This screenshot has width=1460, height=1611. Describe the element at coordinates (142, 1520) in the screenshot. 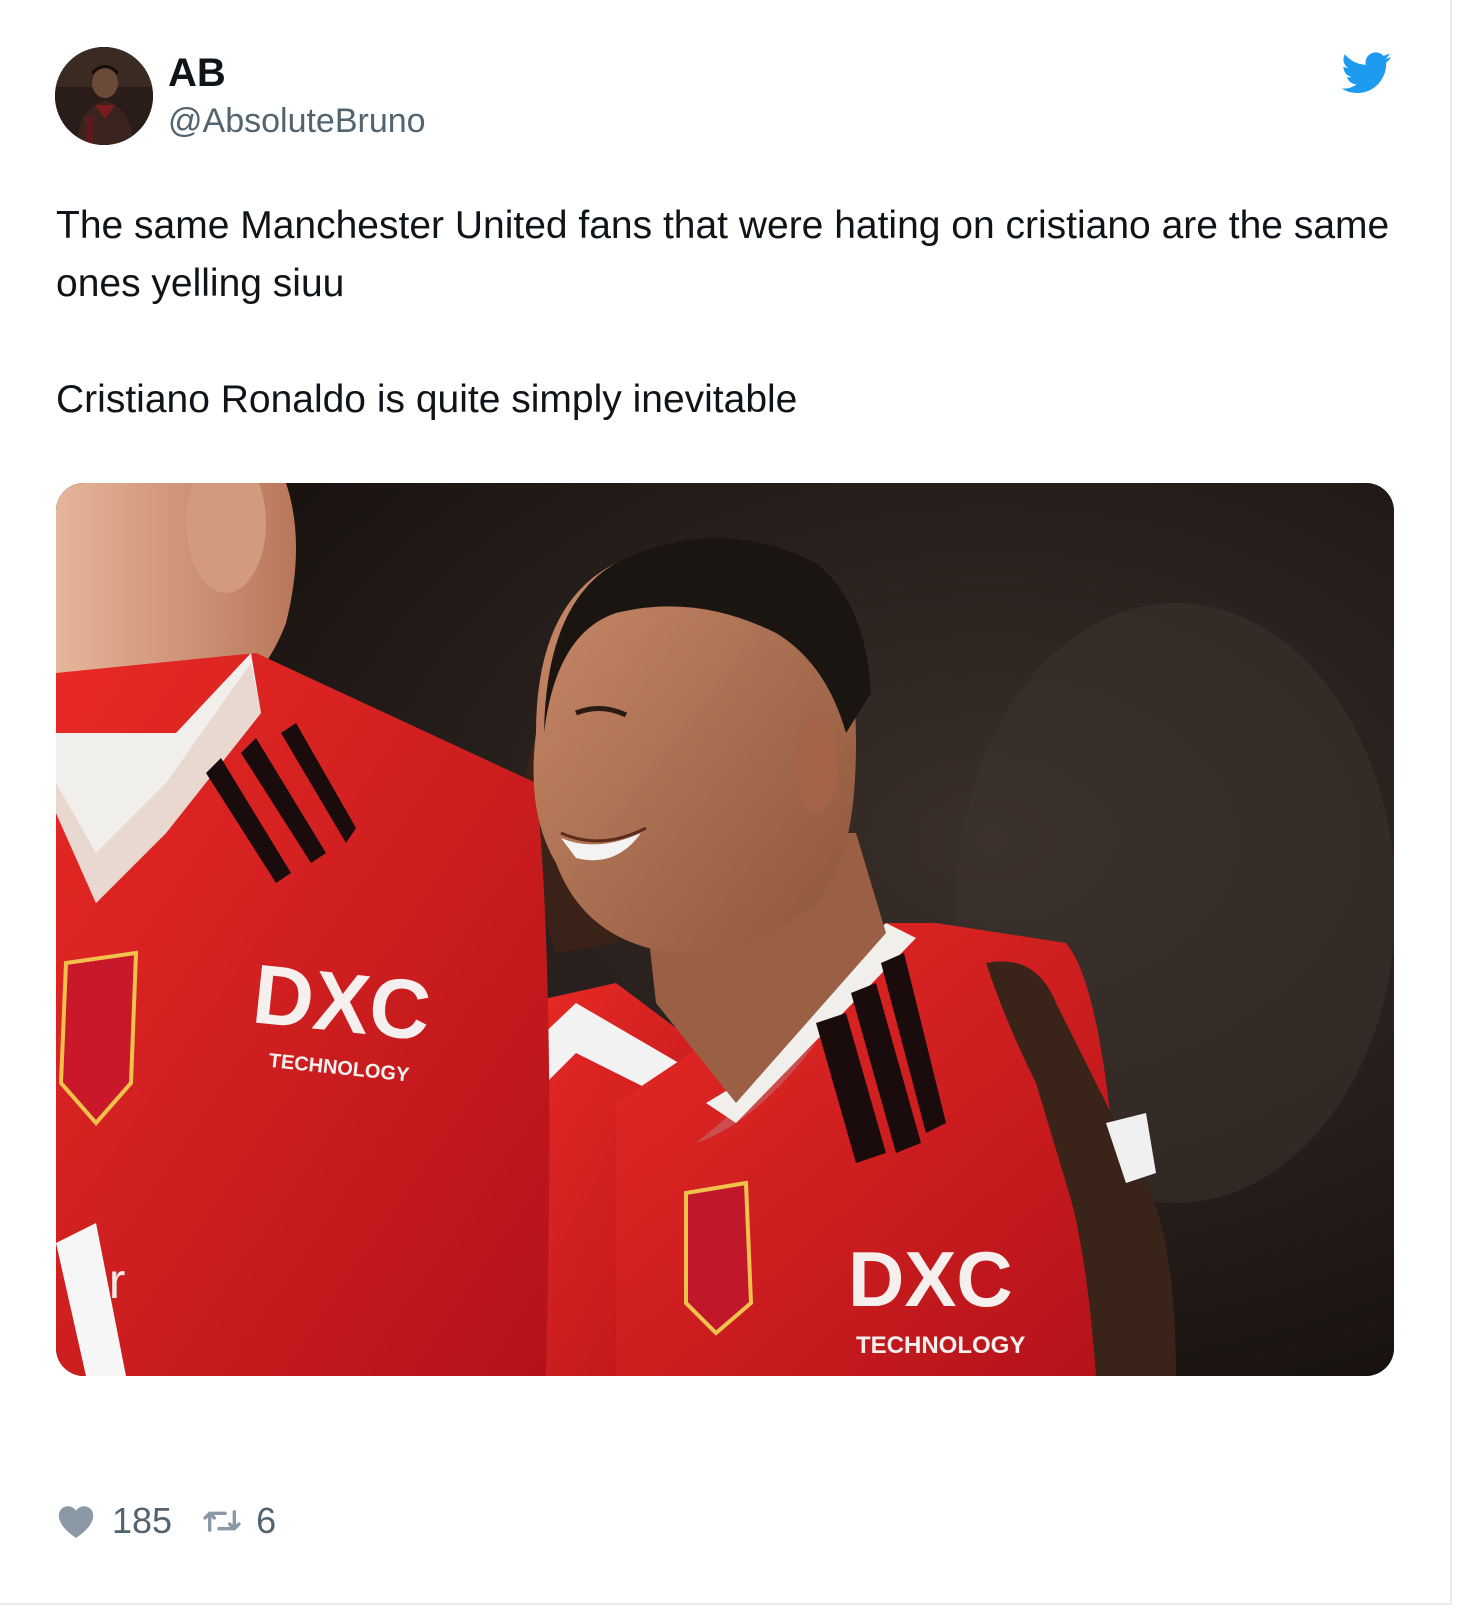

I see `like-count: 185` at that location.